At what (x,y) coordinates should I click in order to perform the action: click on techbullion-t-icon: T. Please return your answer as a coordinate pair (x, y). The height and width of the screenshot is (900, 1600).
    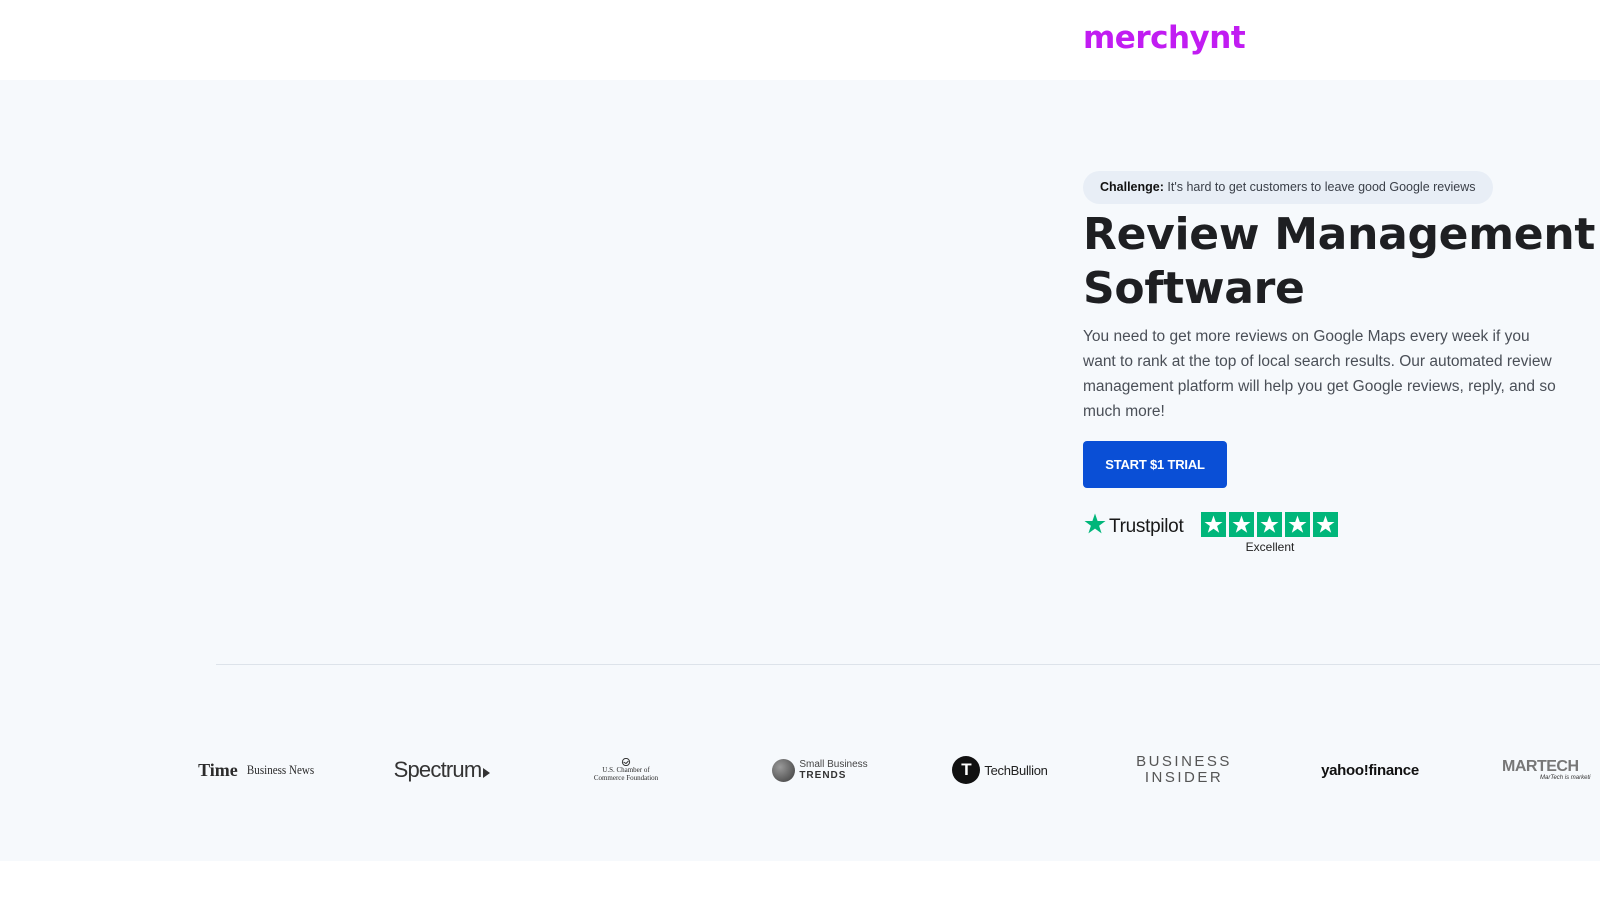
    Looking at the image, I should click on (966, 770).